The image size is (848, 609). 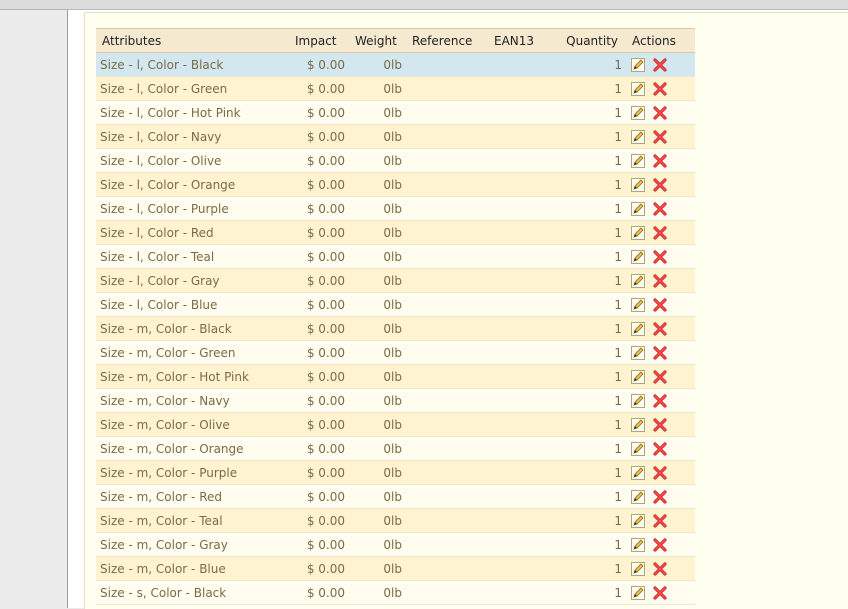 I want to click on table-row: Size - m, Color - Navy $ 0.00 0lb 1, so click(x=395, y=400).